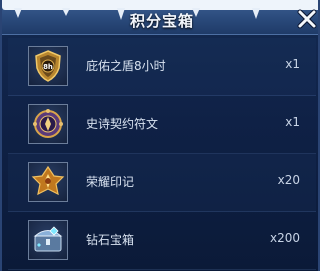 This screenshot has height=271, width=320. Describe the element at coordinates (161, 21) in the screenshot. I see `dialog-title: 积分宝箱` at that location.